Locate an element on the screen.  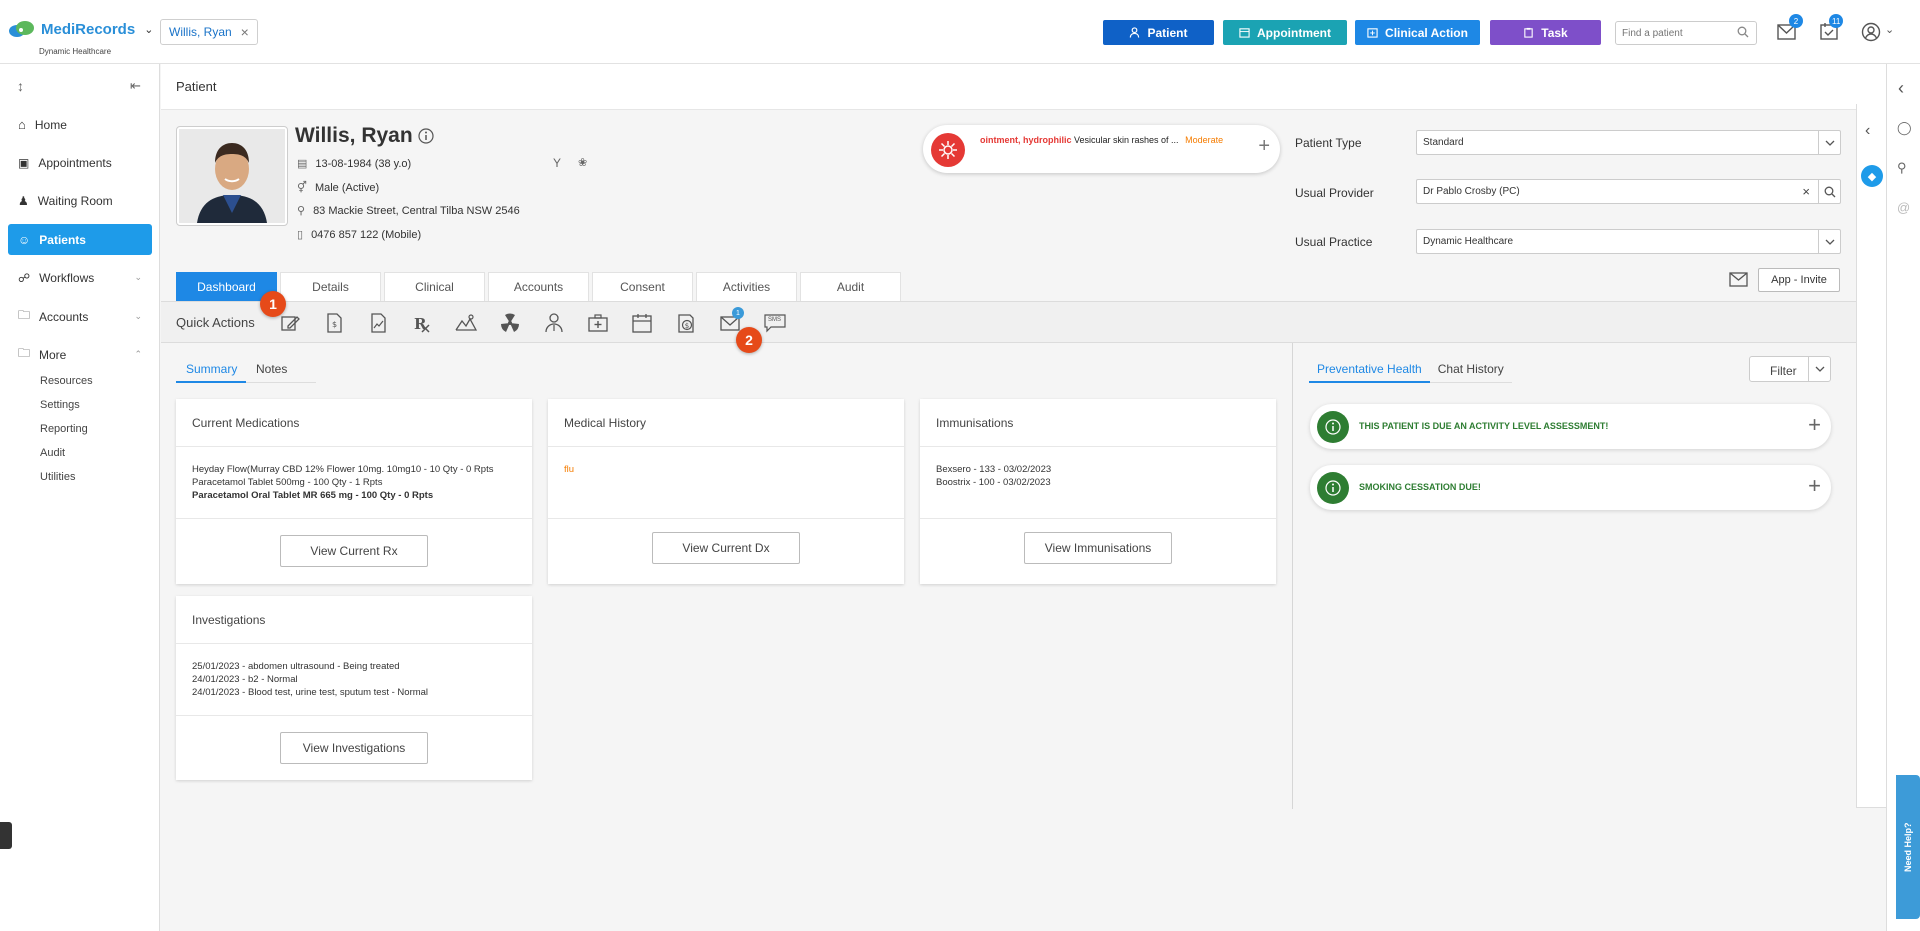
birthday-cake-icon: ▤ is located at coordinates (302, 164).